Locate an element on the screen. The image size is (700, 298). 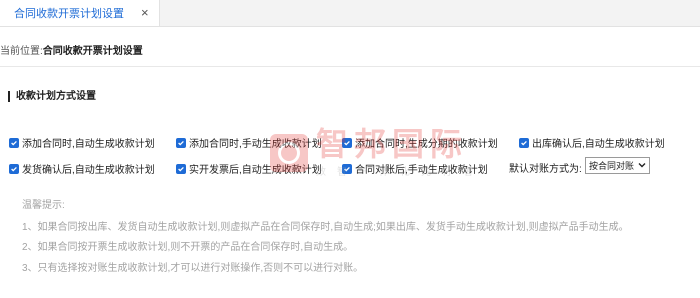
option-manual-plan-on-add: 添加合同时,手动生成收款计划 is located at coordinates (249, 142).